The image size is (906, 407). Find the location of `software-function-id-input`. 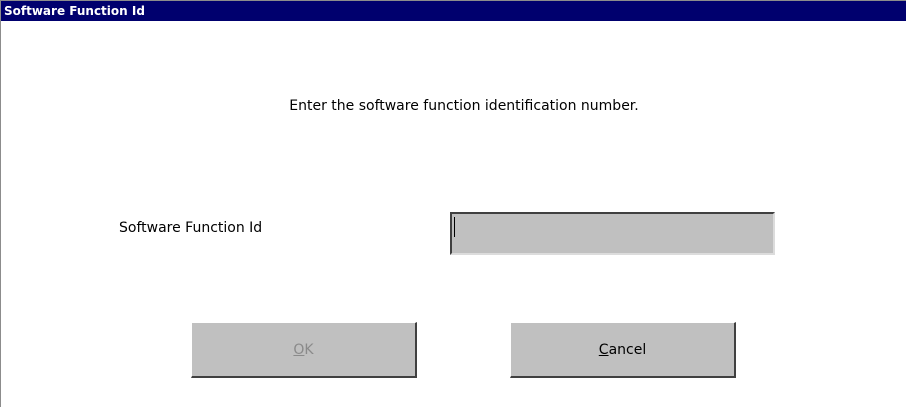

software-function-id-input is located at coordinates (612, 233).